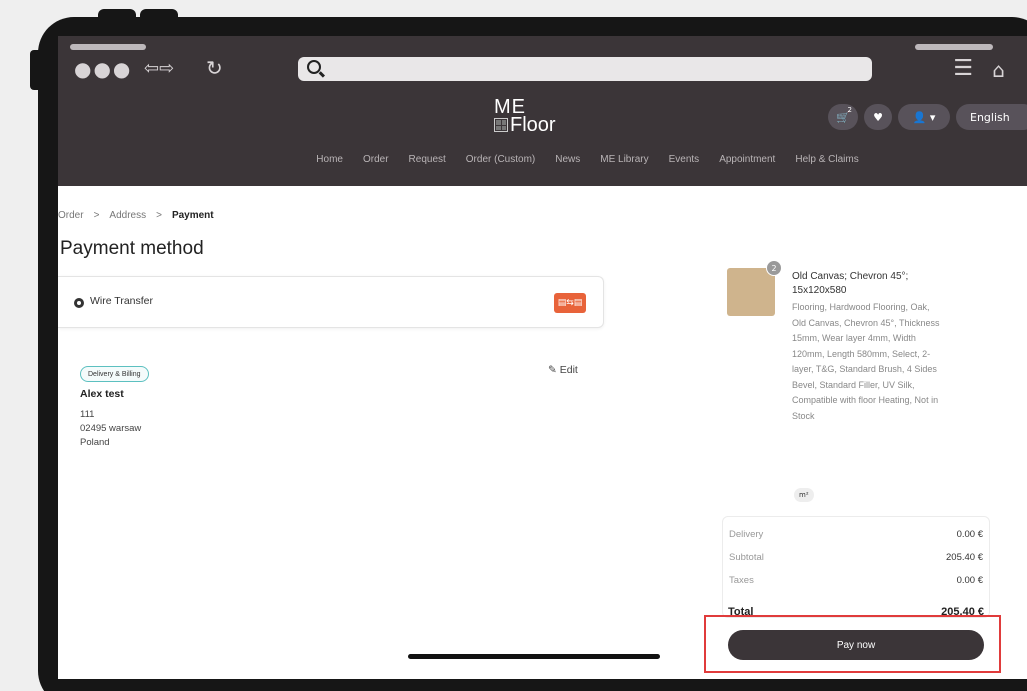  I want to click on highlight-box, so click(852, 644).